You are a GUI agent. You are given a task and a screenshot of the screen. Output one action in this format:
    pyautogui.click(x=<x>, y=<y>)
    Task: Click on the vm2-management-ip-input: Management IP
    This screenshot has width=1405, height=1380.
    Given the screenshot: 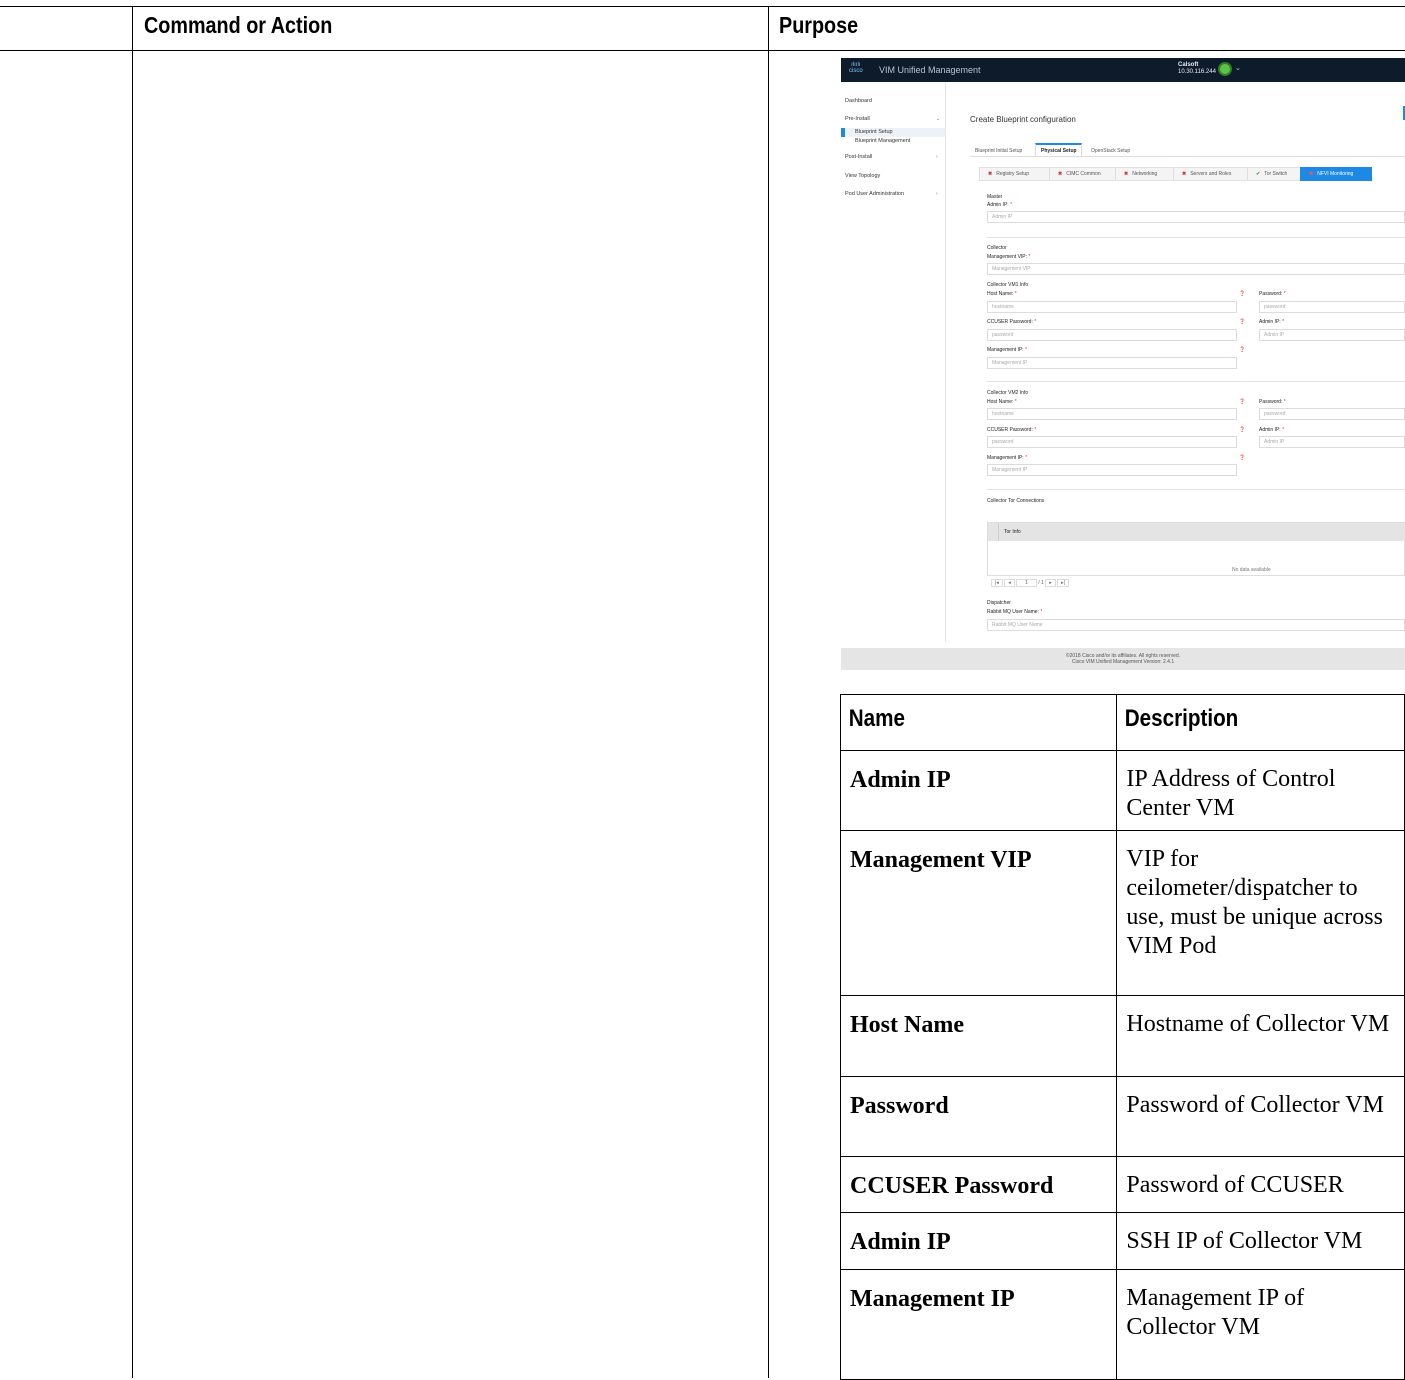 What is the action you would take?
    pyautogui.click(x=1112, y=470)
    